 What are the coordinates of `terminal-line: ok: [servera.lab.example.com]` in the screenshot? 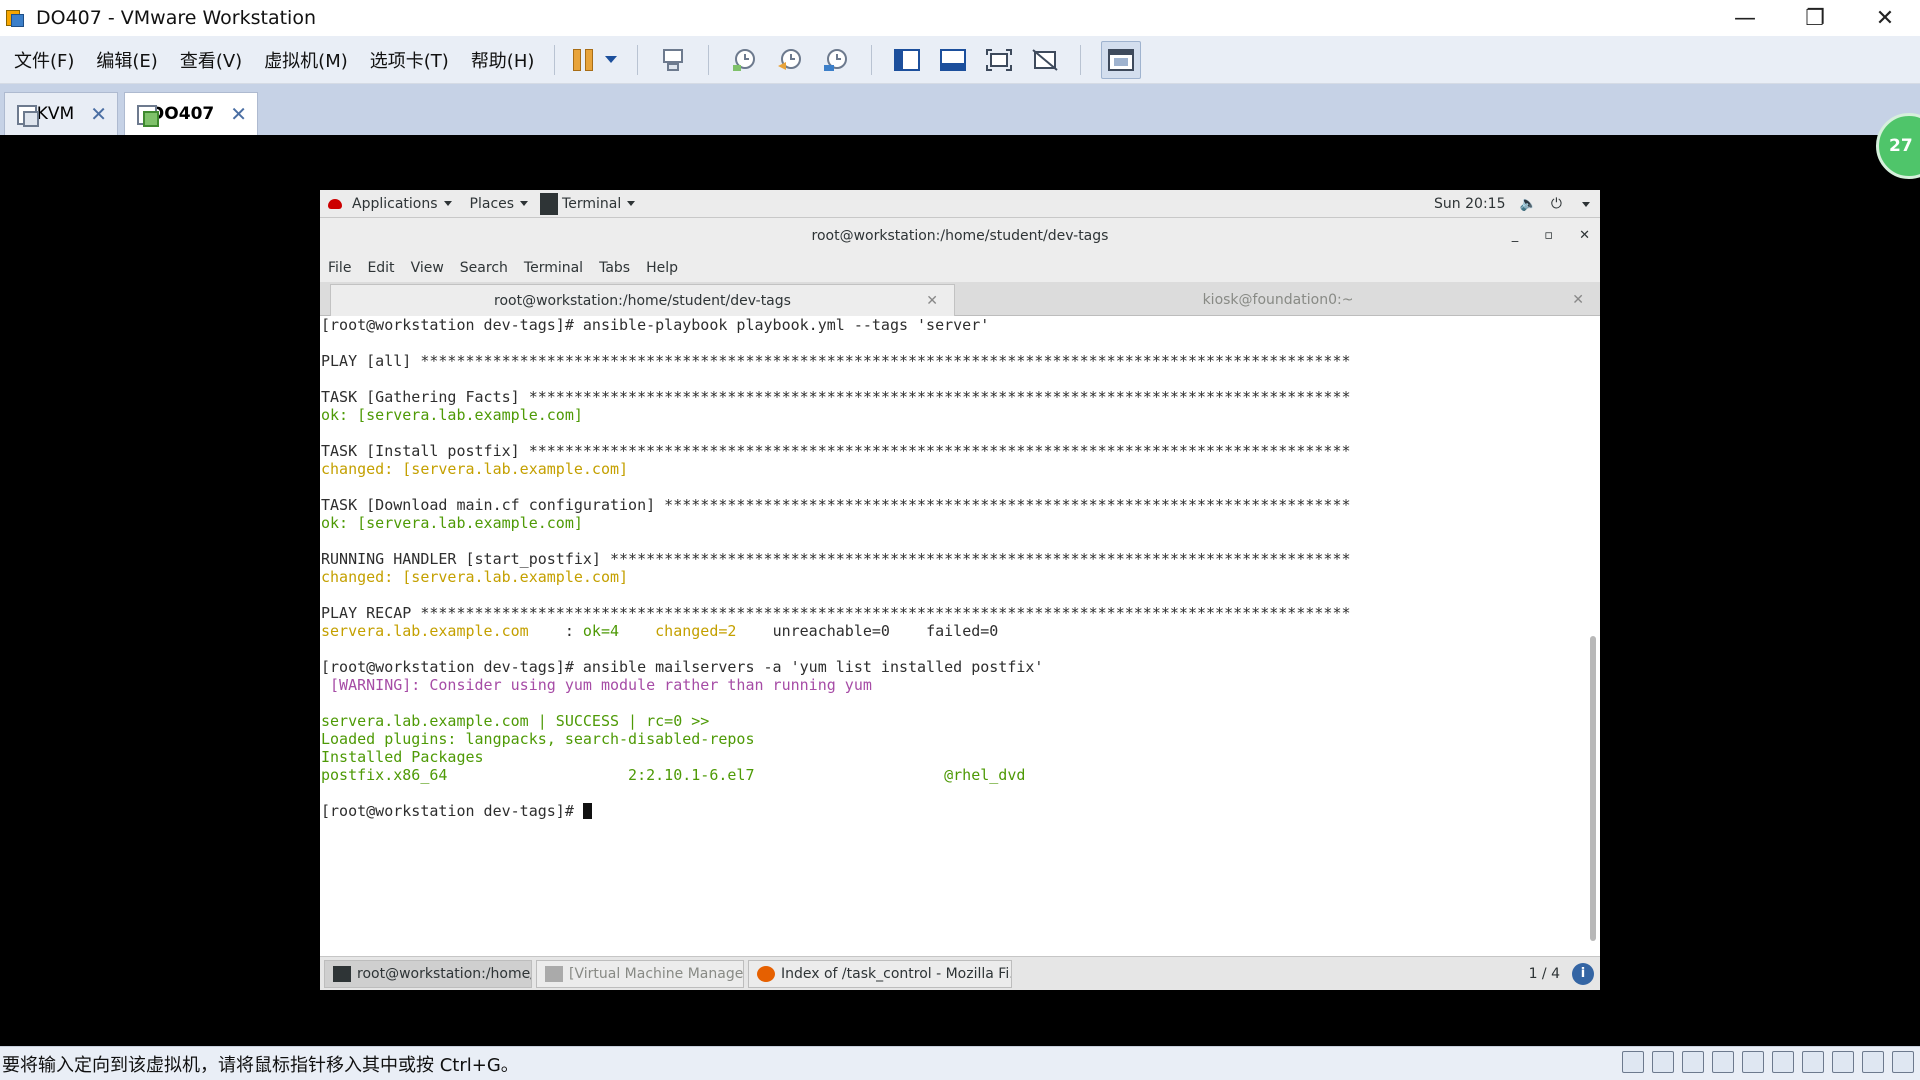 It's located at (452, 523).